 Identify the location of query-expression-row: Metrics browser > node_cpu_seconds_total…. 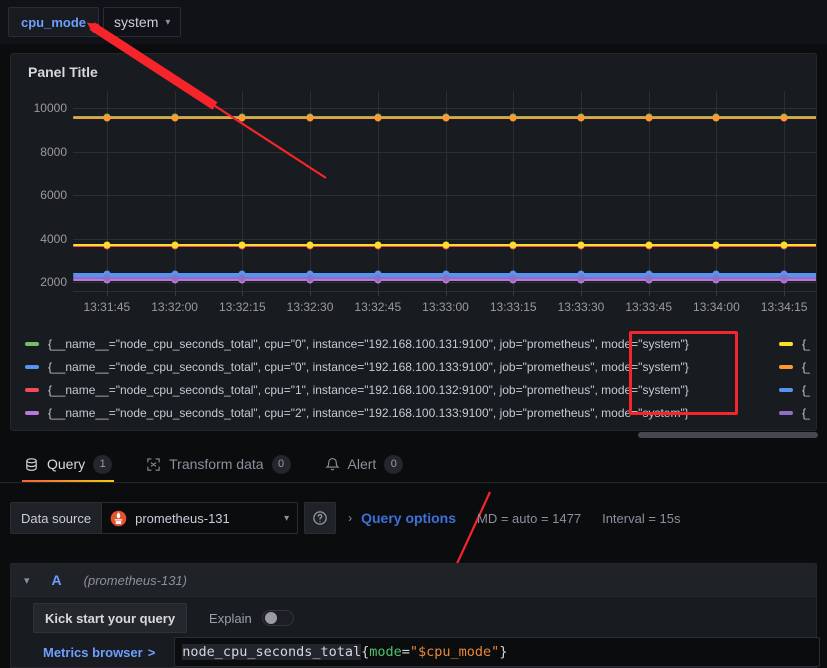
(427, 652).